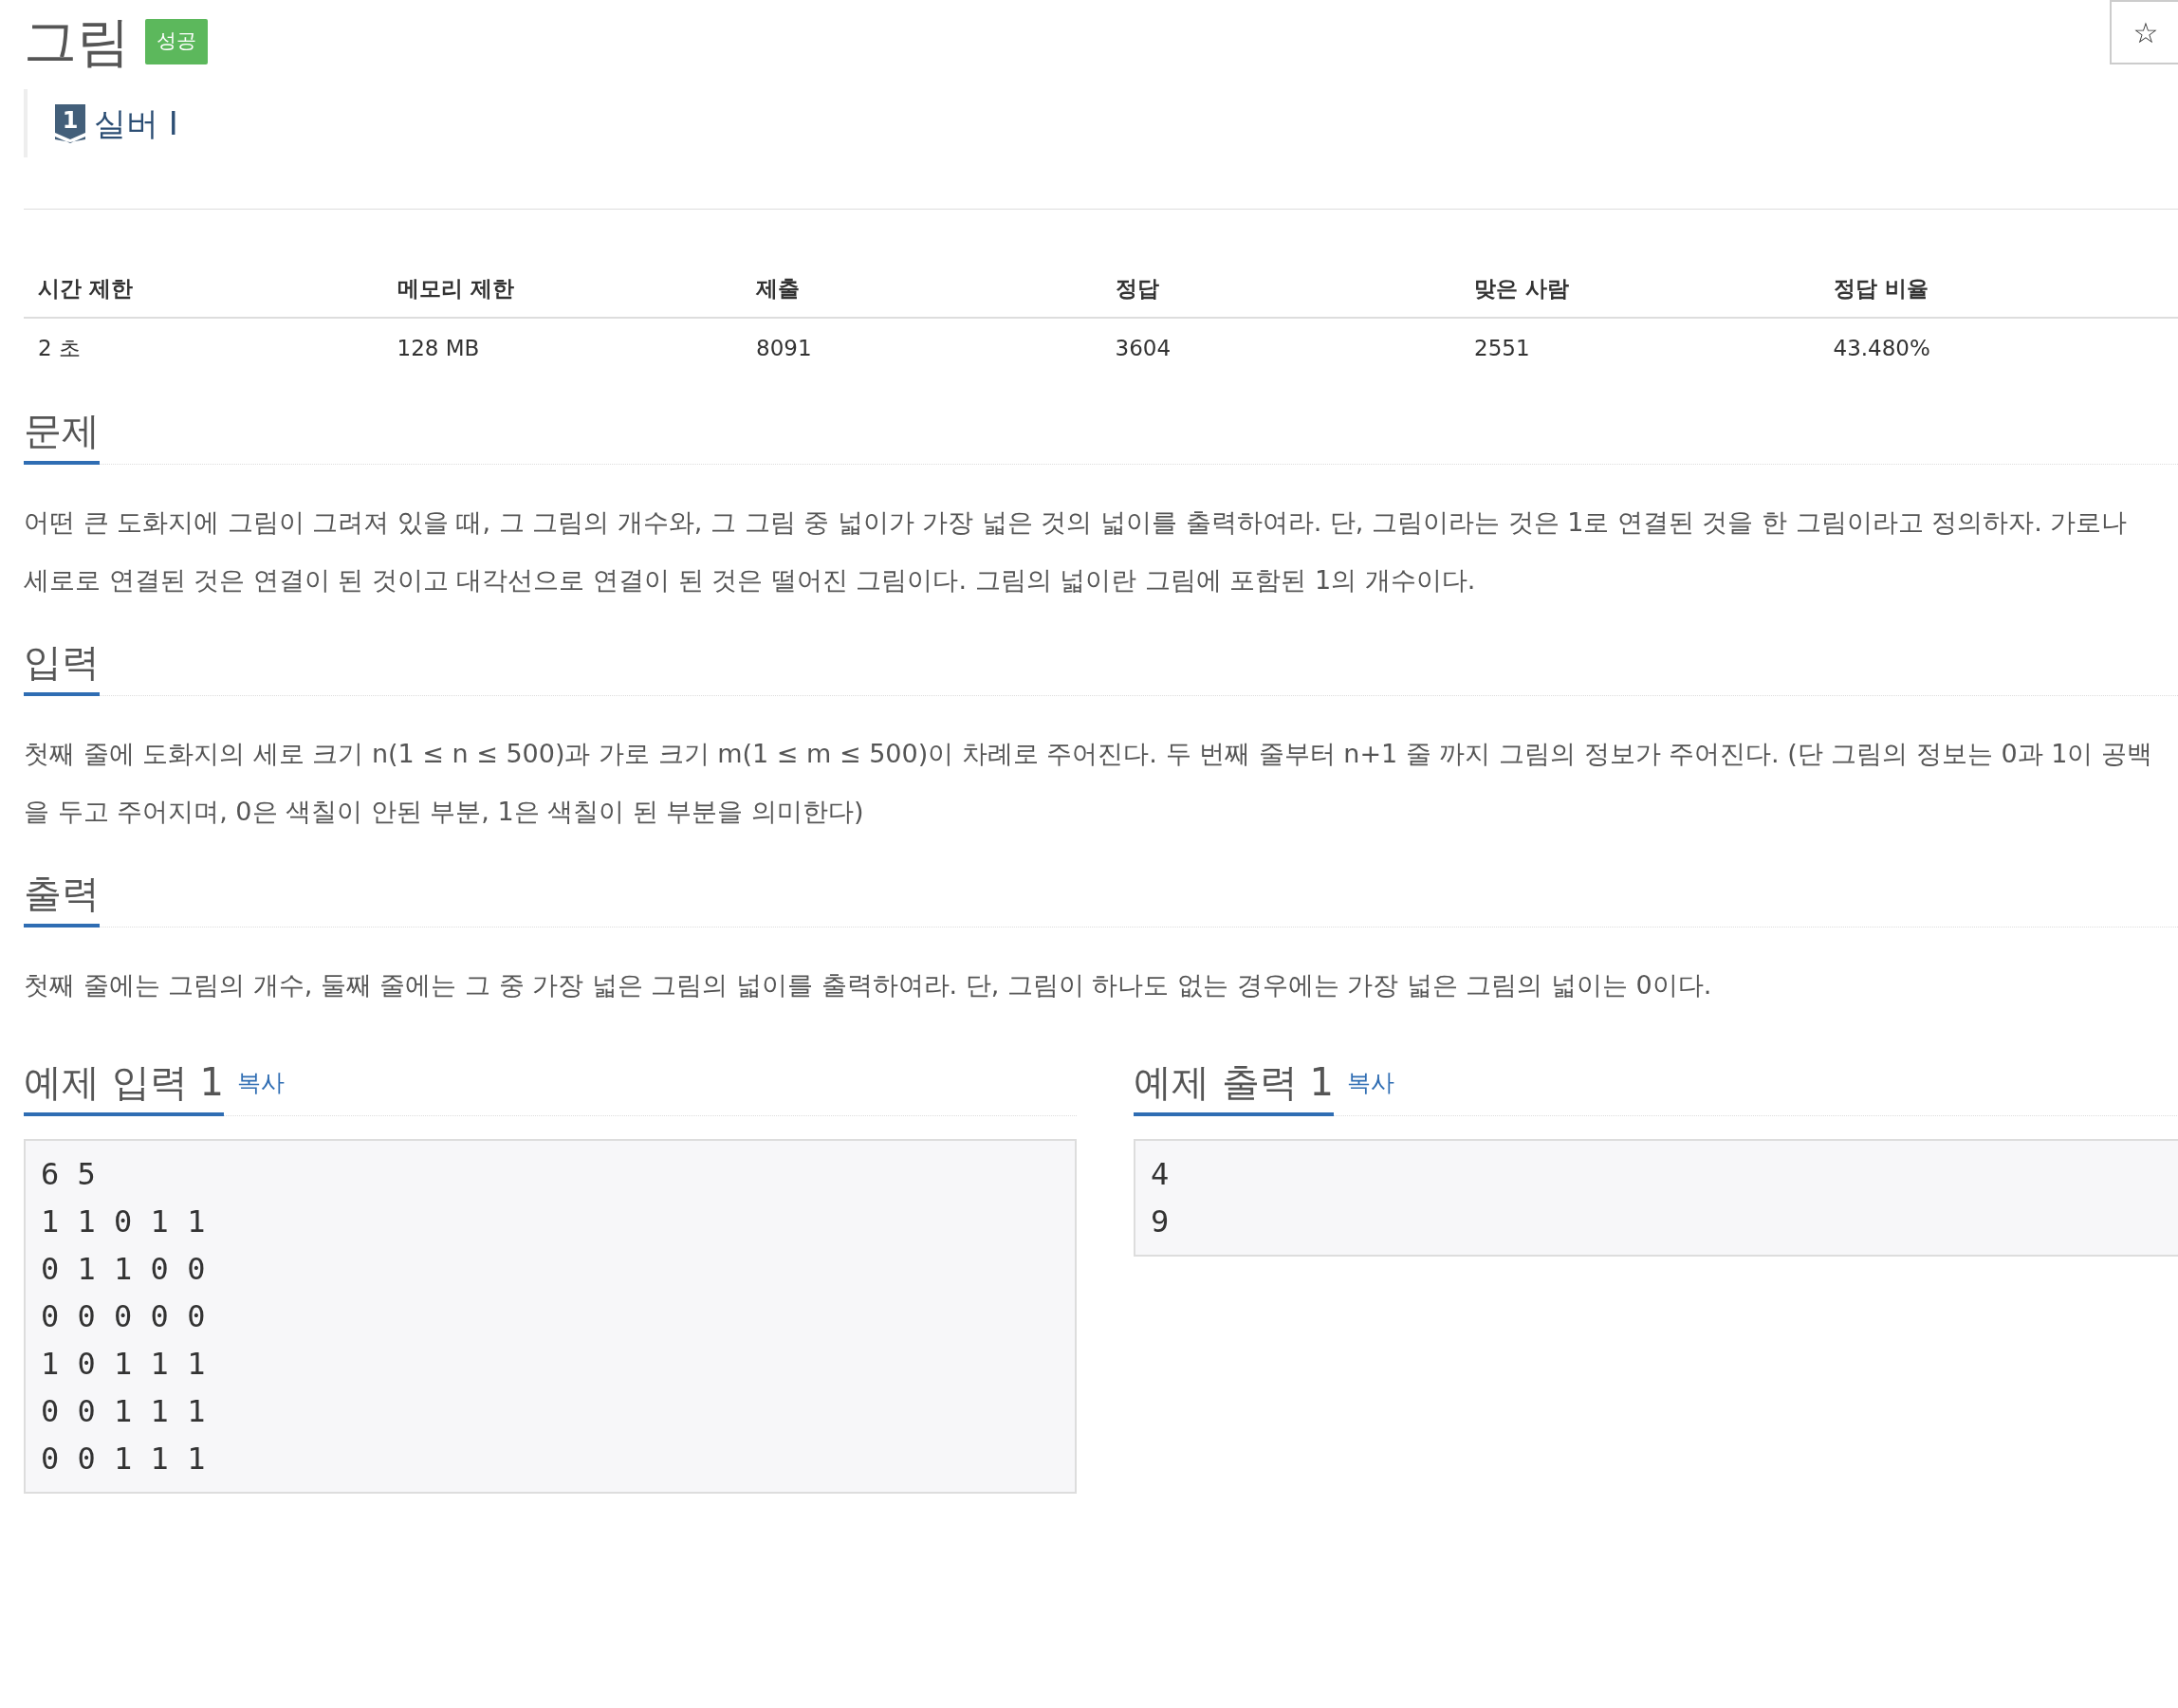 The image size is (2178, 1708). Describe the element at coordinates (922, 347) in the screenshot. I see `table-cell: 8091` at that location.